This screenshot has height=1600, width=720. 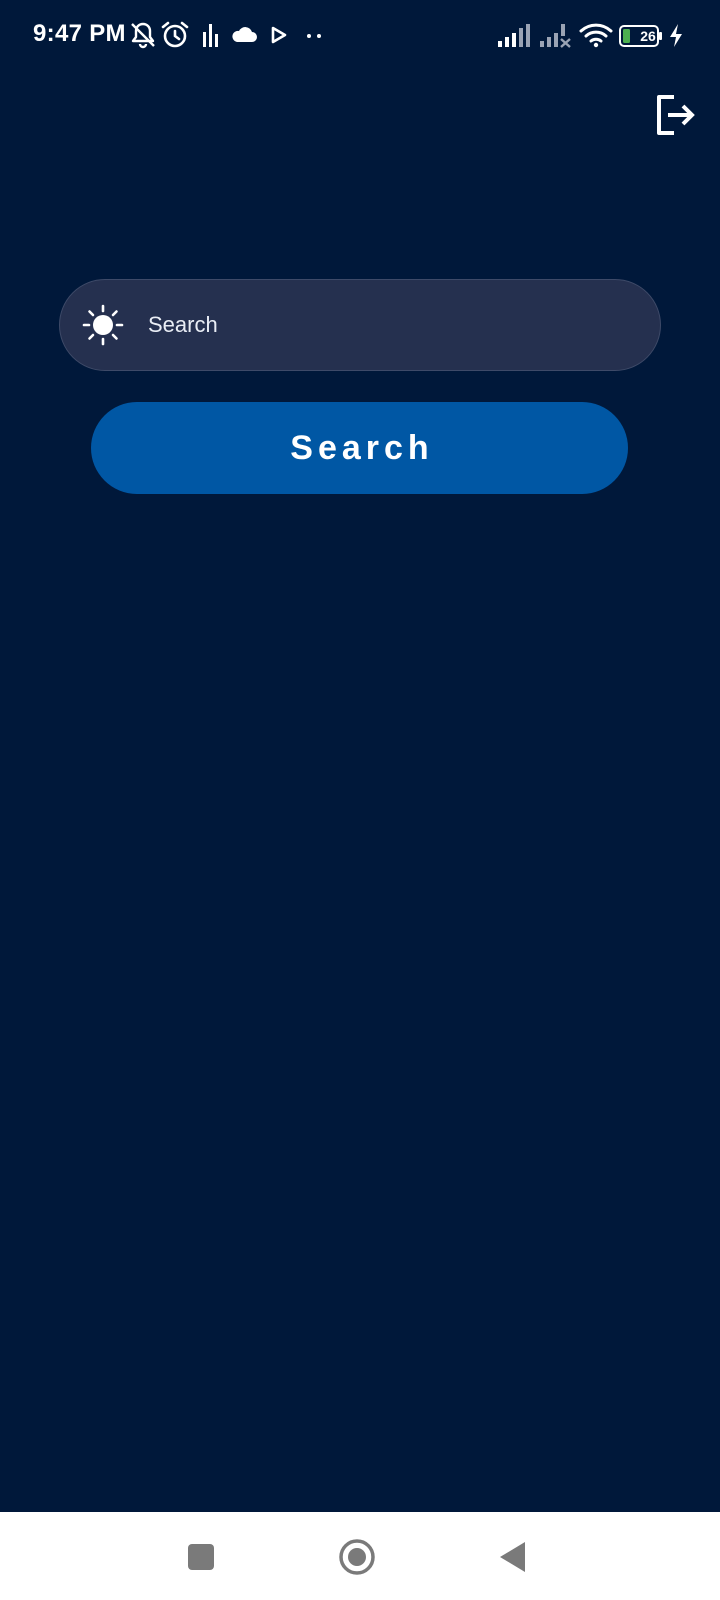 I want to click on home-button, so click(x=357, y=1557).